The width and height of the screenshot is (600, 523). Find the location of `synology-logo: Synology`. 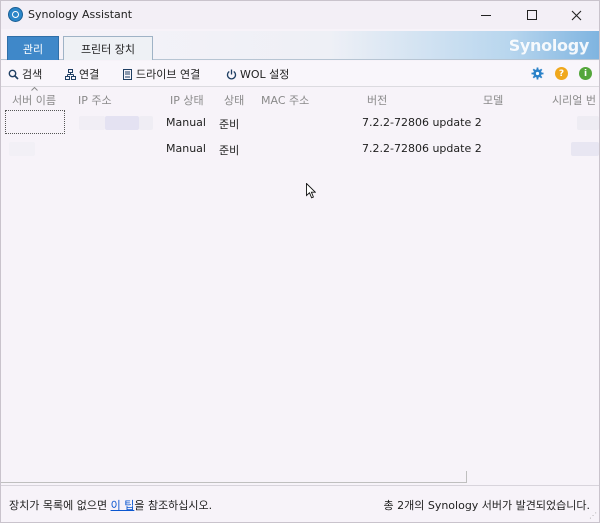

synology-logo: Synology is located at coordinates (549, 45).